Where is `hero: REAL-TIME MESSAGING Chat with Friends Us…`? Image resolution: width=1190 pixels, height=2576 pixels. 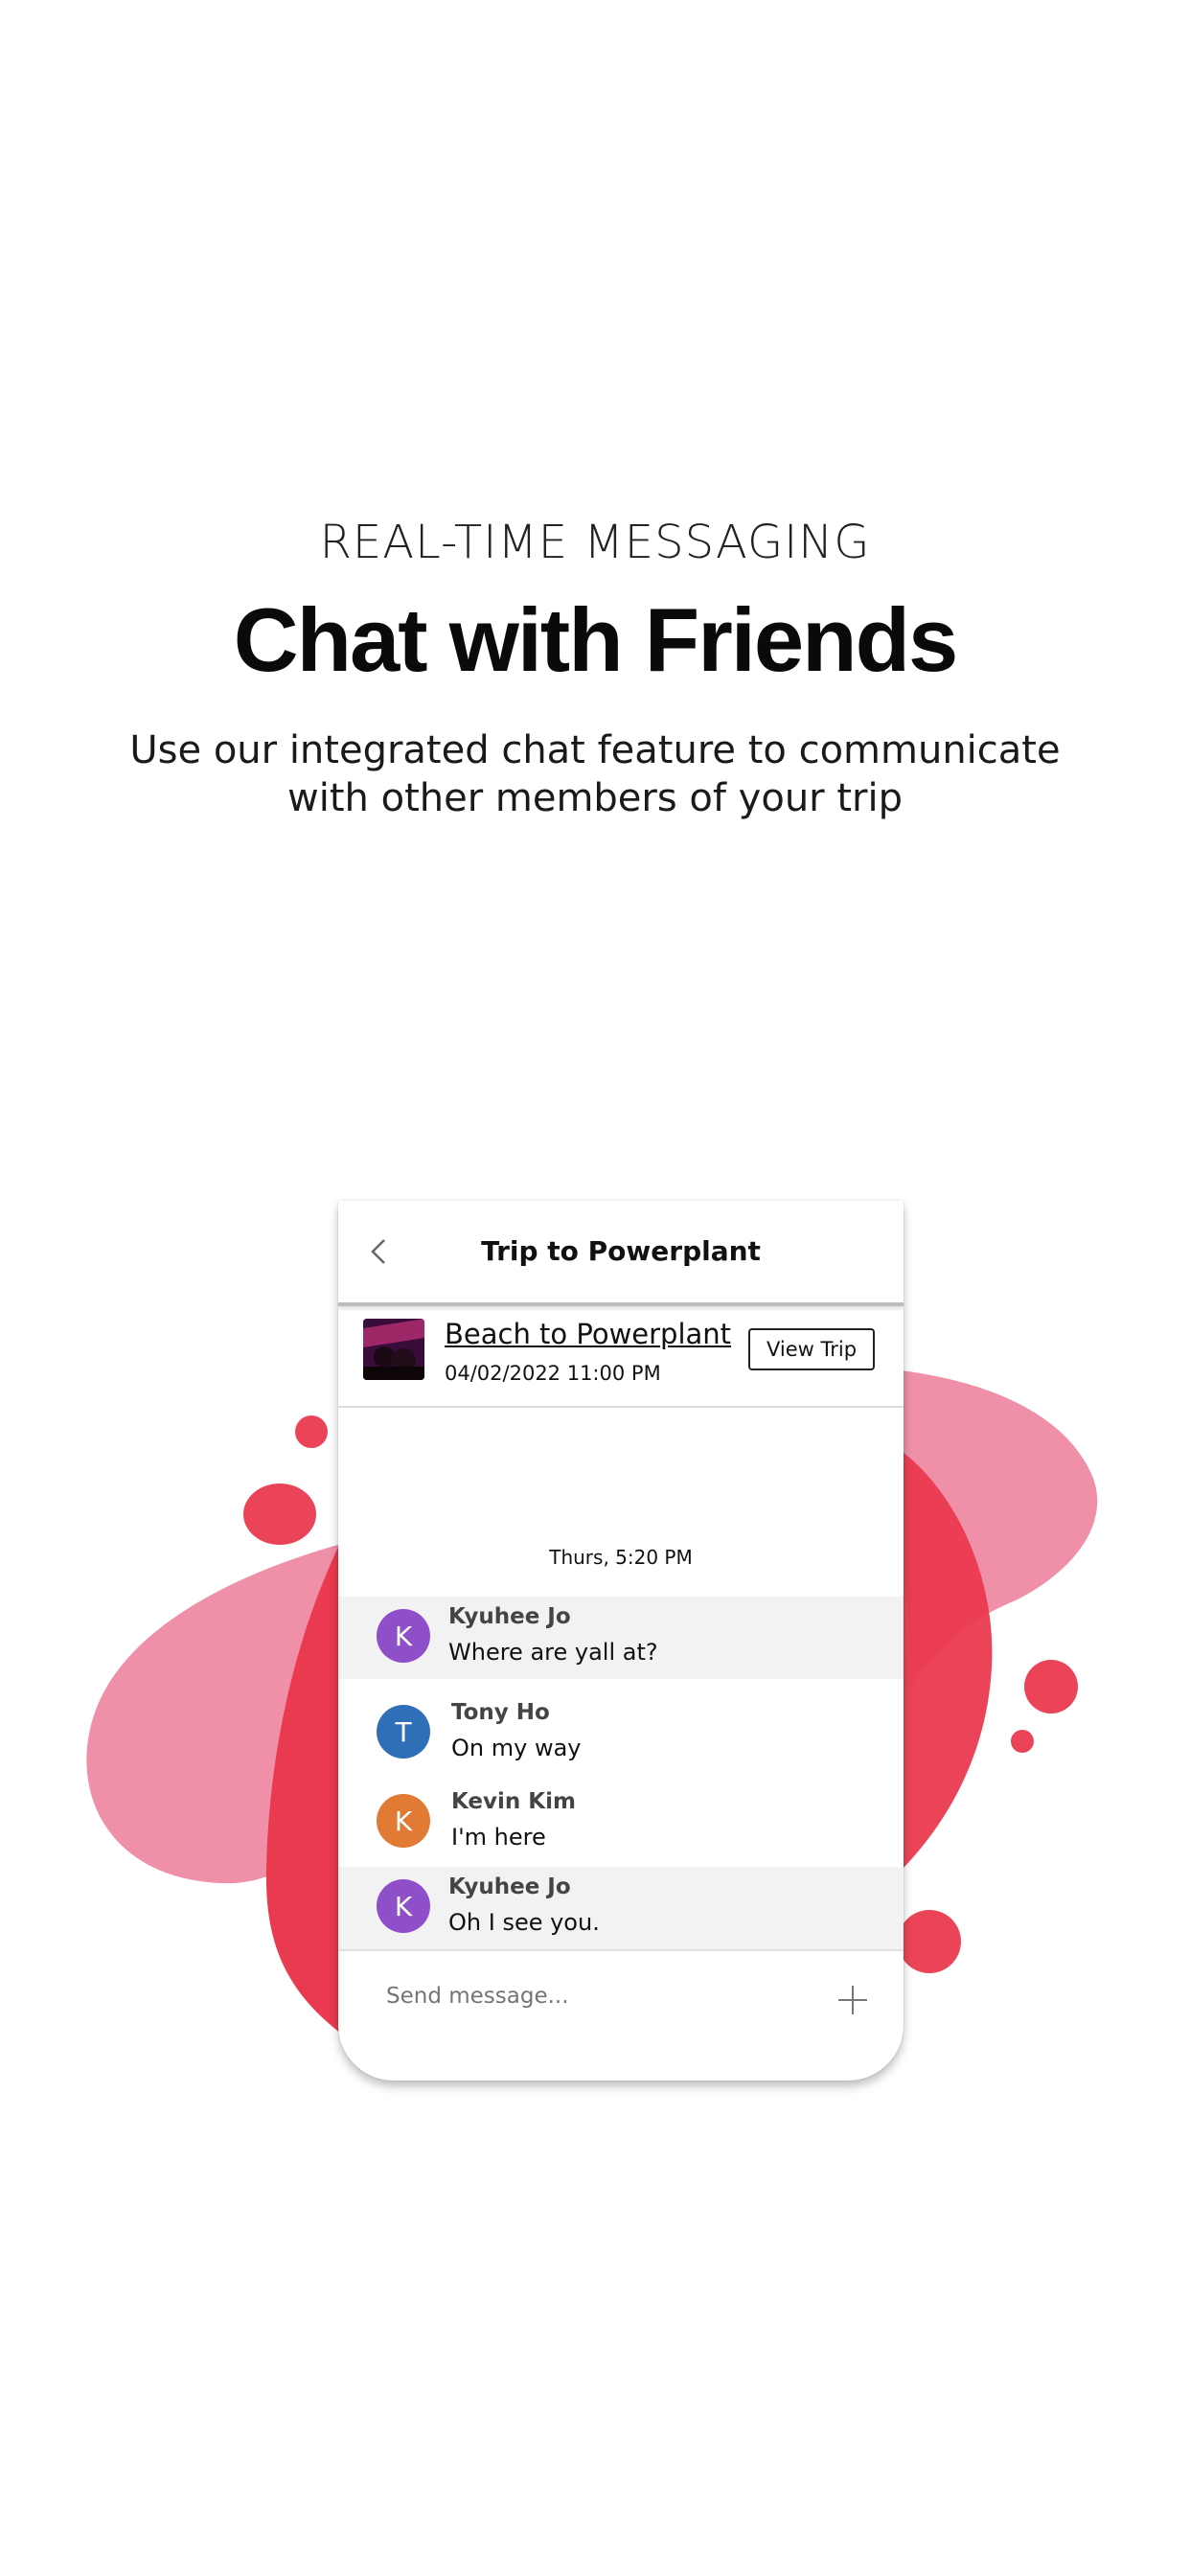 hero: REAL-TIME MESSAGING Chat with Friends Us… is located at coordinates (595, 660).